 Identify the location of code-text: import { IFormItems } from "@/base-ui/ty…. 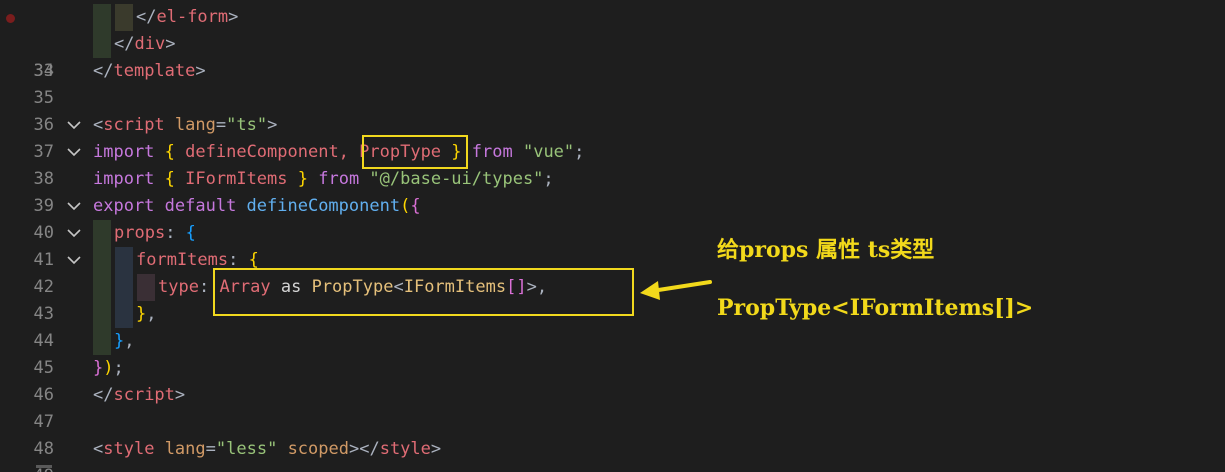
(323, 179).